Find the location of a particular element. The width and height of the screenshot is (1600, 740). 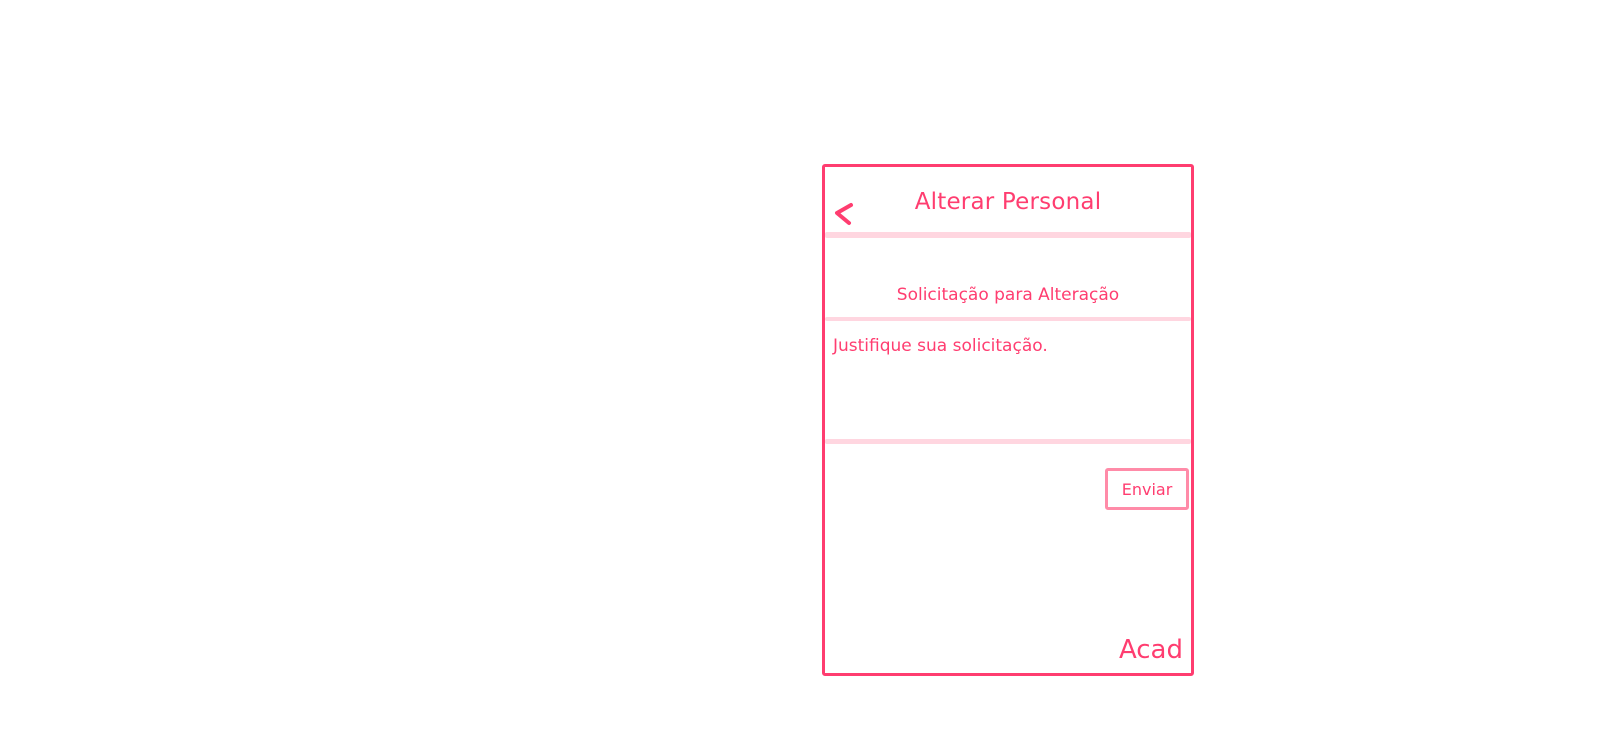

app-header: Alterar Personal is located at coordinates (1008, 201).